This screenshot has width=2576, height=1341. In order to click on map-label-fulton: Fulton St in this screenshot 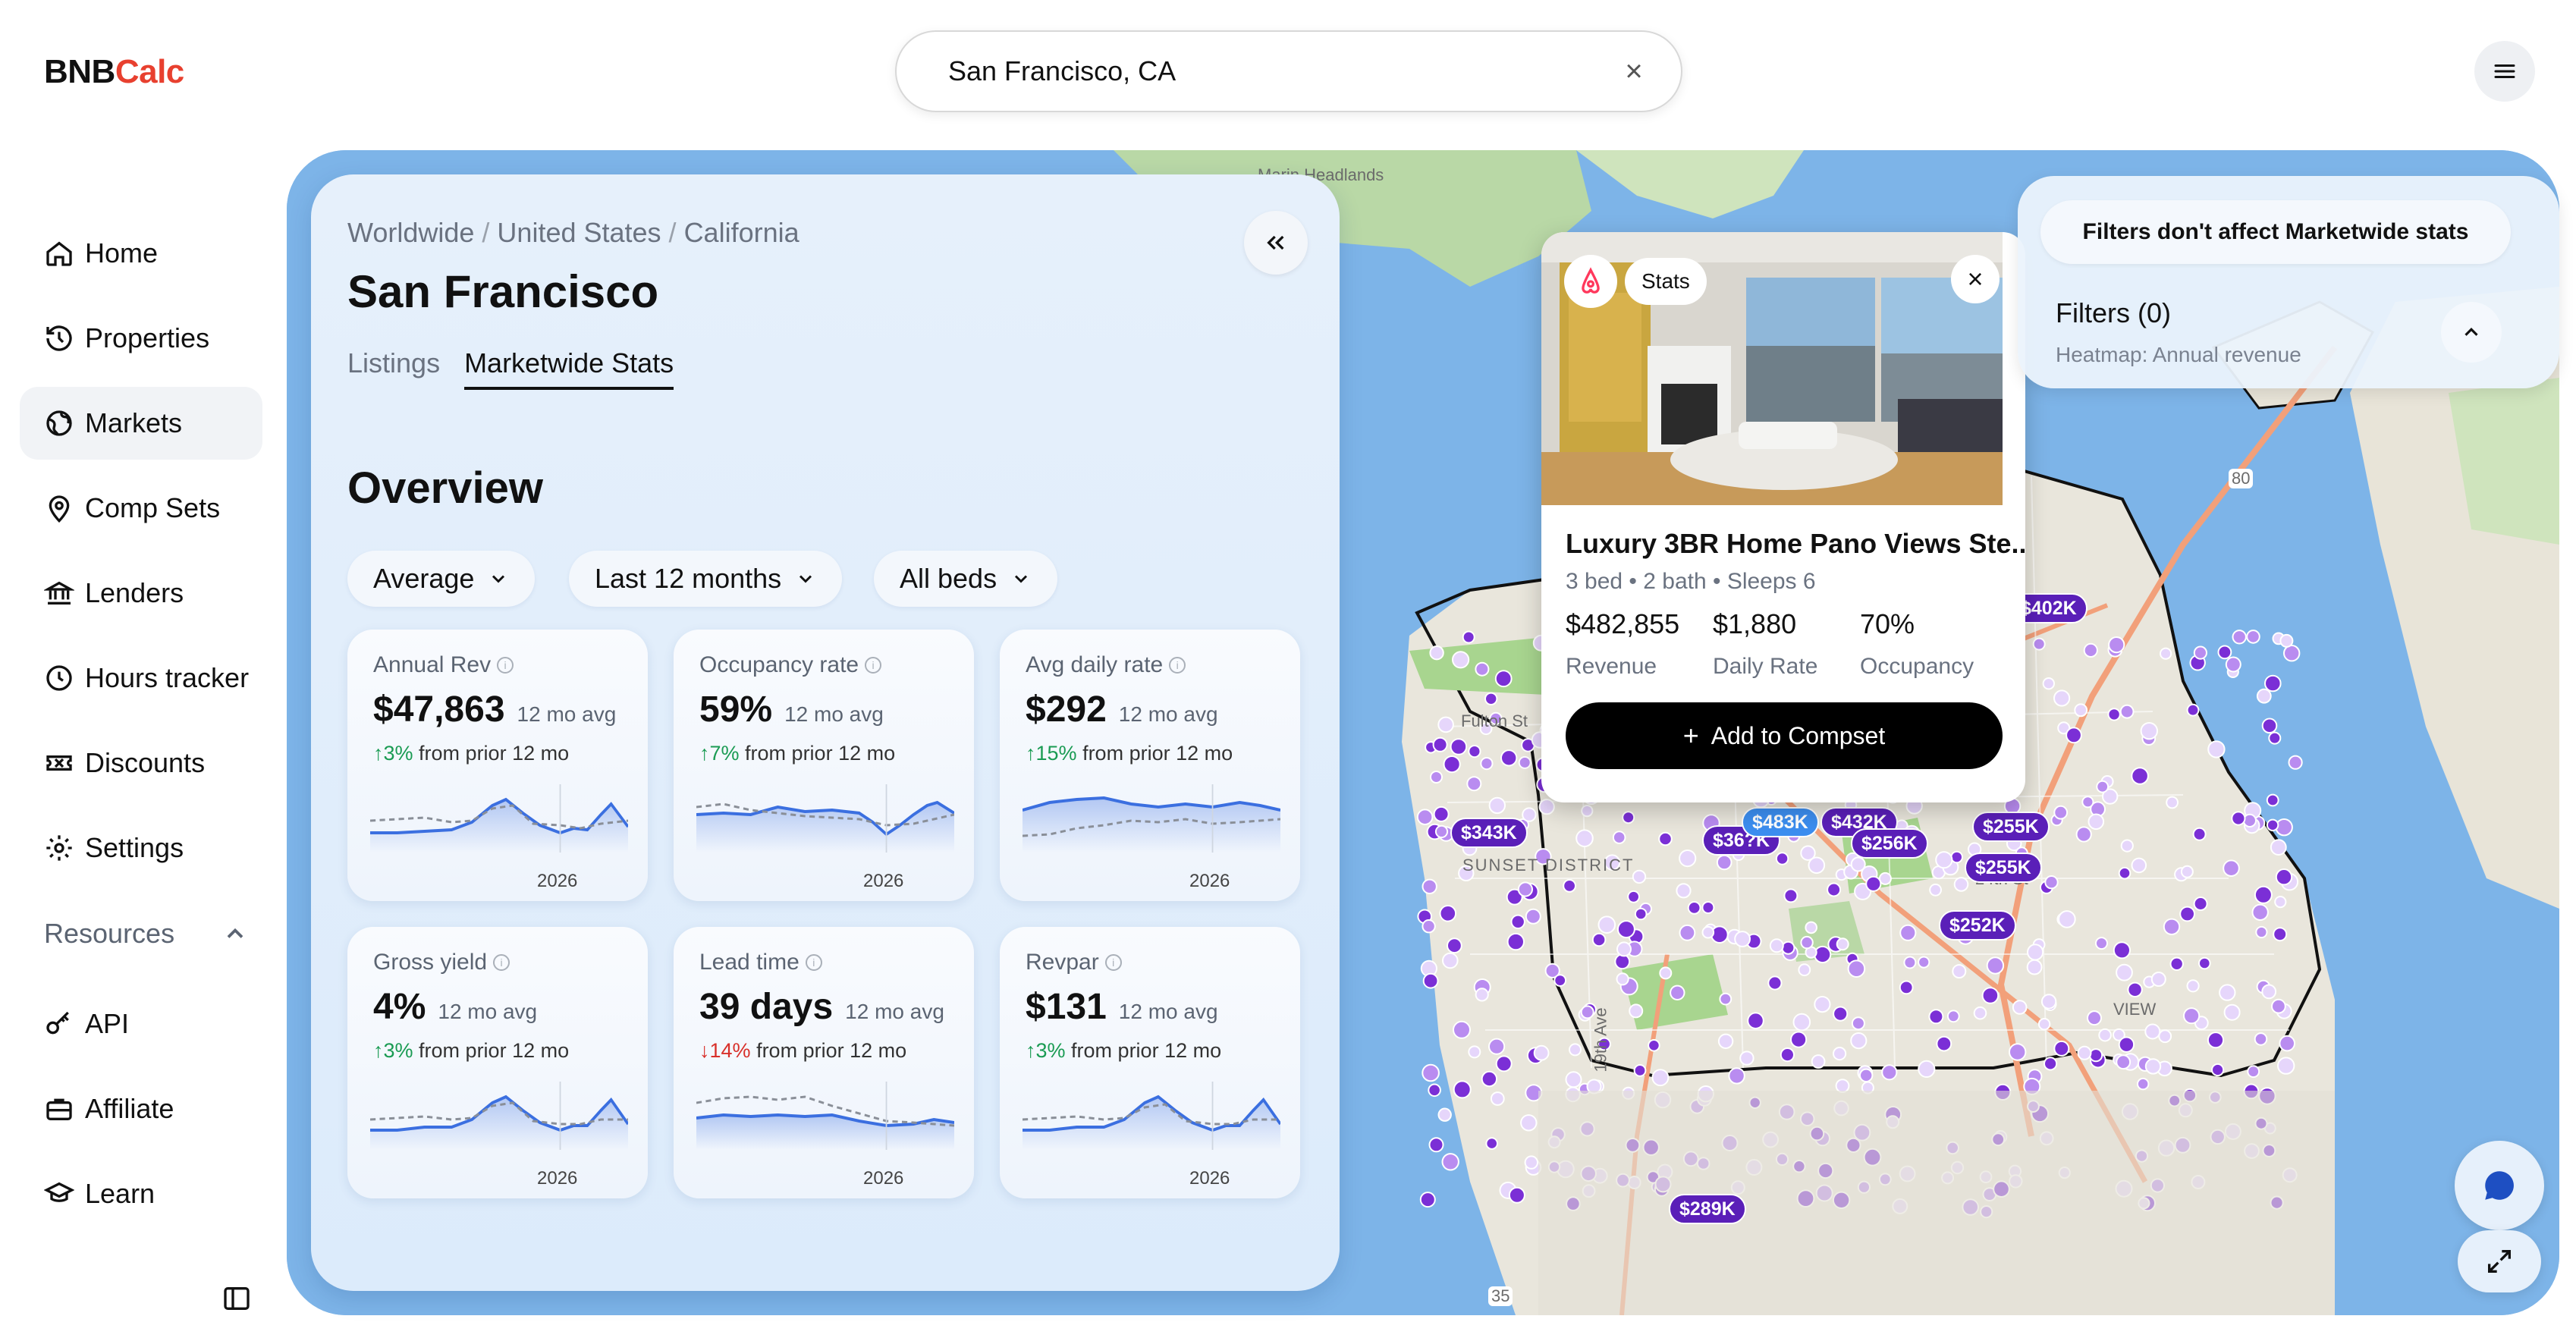, I will do `click(1494, 720)`.